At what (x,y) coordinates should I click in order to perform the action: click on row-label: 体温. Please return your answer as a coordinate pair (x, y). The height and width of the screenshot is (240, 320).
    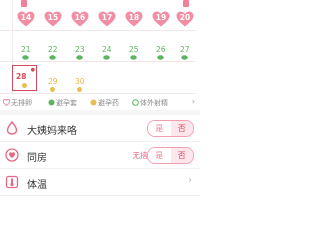
    Looking at the image, I should click on (37, 185).